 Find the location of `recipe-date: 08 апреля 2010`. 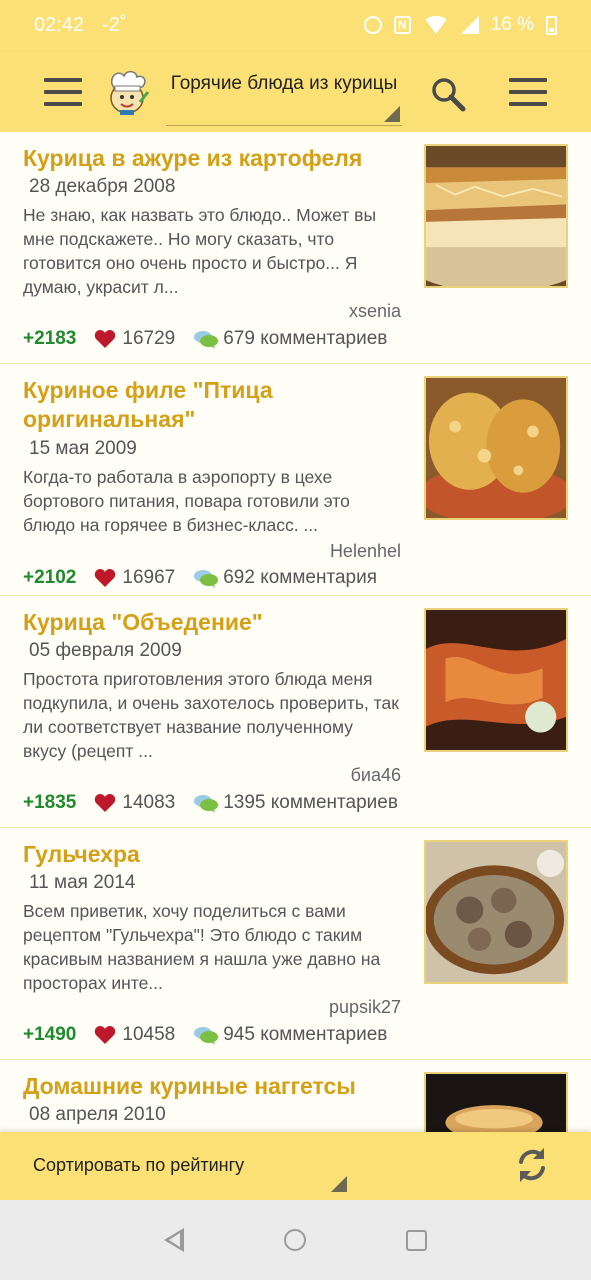

recipe-date: 08 апреля 2010 is located at coordinates (97, 1114).